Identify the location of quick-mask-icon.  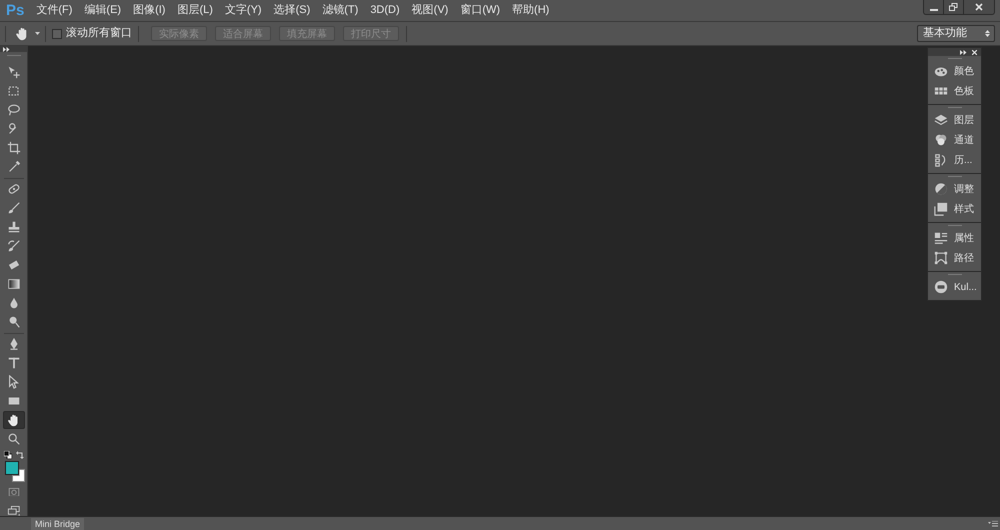
(14, 492).